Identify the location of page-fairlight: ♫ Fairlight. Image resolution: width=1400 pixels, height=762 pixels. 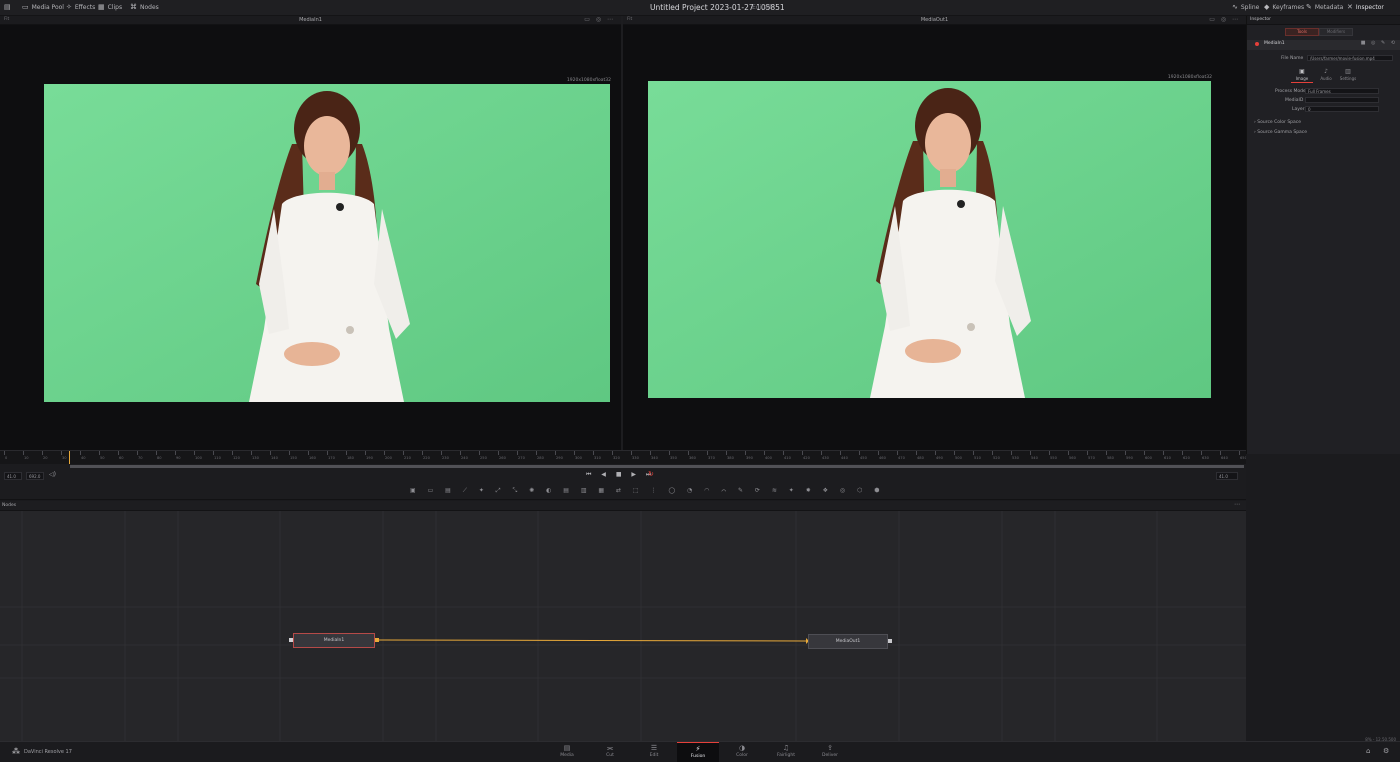
(786, 752).